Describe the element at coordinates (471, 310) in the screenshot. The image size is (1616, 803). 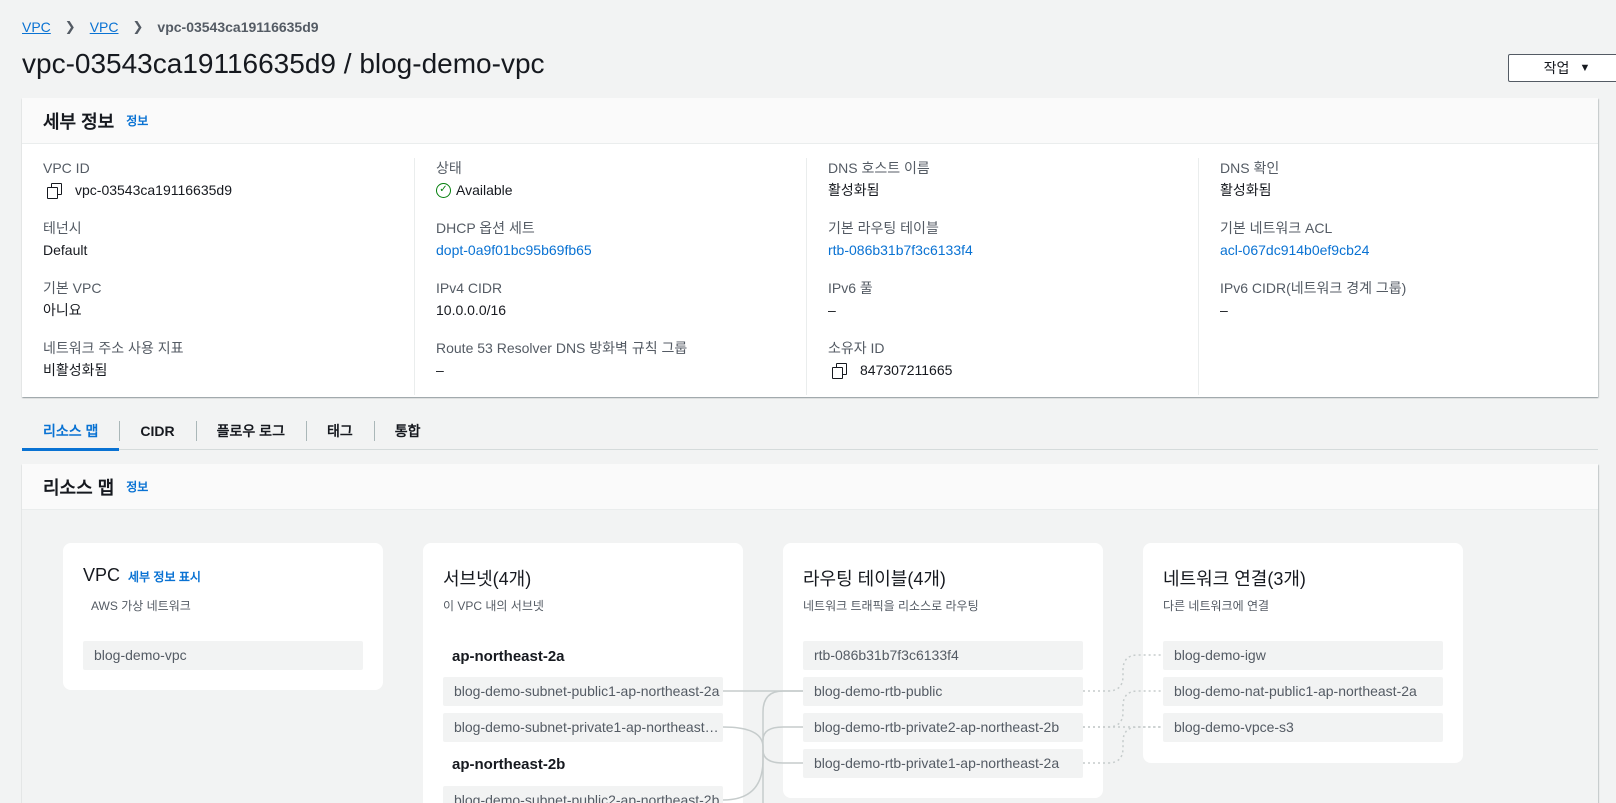
I see `ipv4-cidr-value: 10.0.0.0/16` at that location.